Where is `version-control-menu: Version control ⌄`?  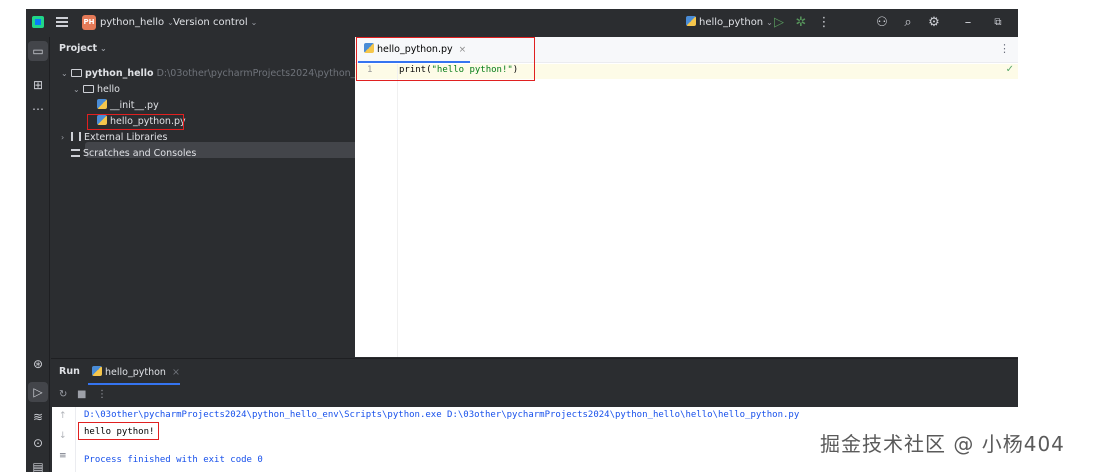
version-control-menu: Version control ⌄ is located at coordinates (215, 23).